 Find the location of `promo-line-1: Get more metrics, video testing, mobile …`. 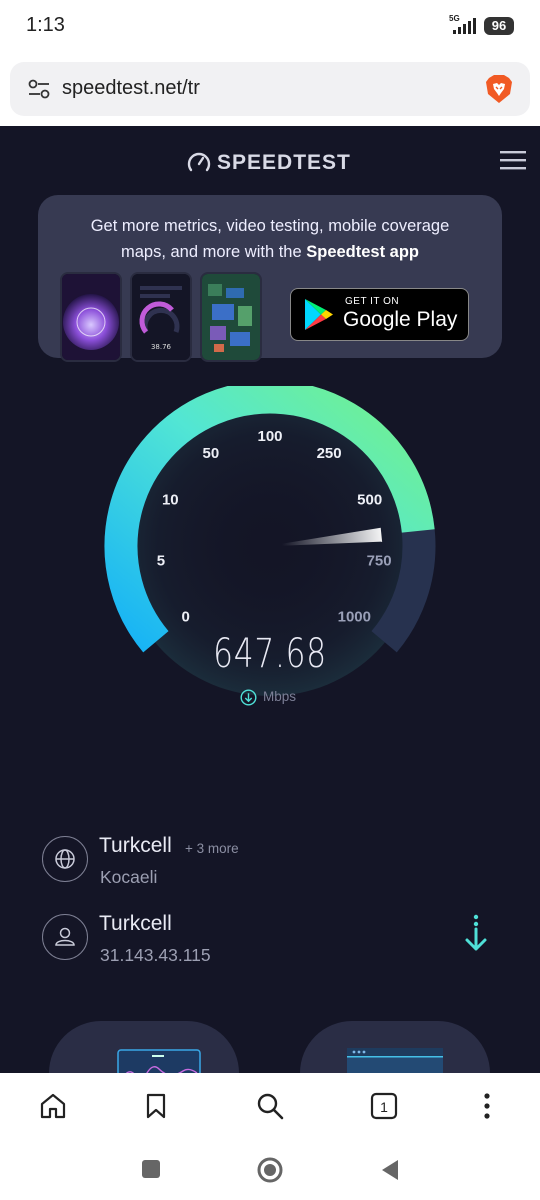

promo-line-1: Get more metrics, video testing, mobile … is located at coordinates (270, 226).